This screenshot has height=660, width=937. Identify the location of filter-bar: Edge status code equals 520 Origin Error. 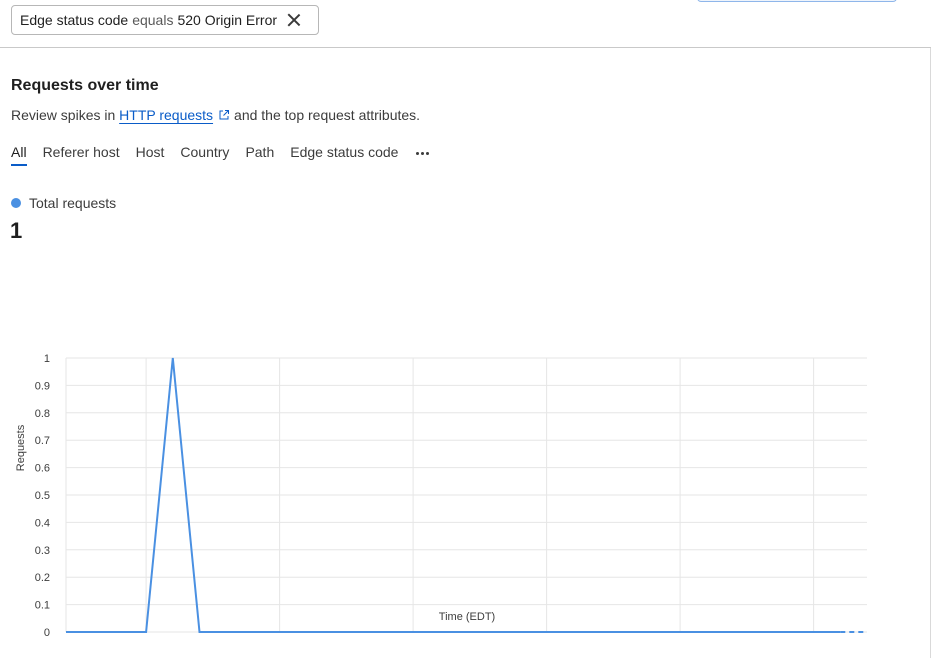
(465, 24).